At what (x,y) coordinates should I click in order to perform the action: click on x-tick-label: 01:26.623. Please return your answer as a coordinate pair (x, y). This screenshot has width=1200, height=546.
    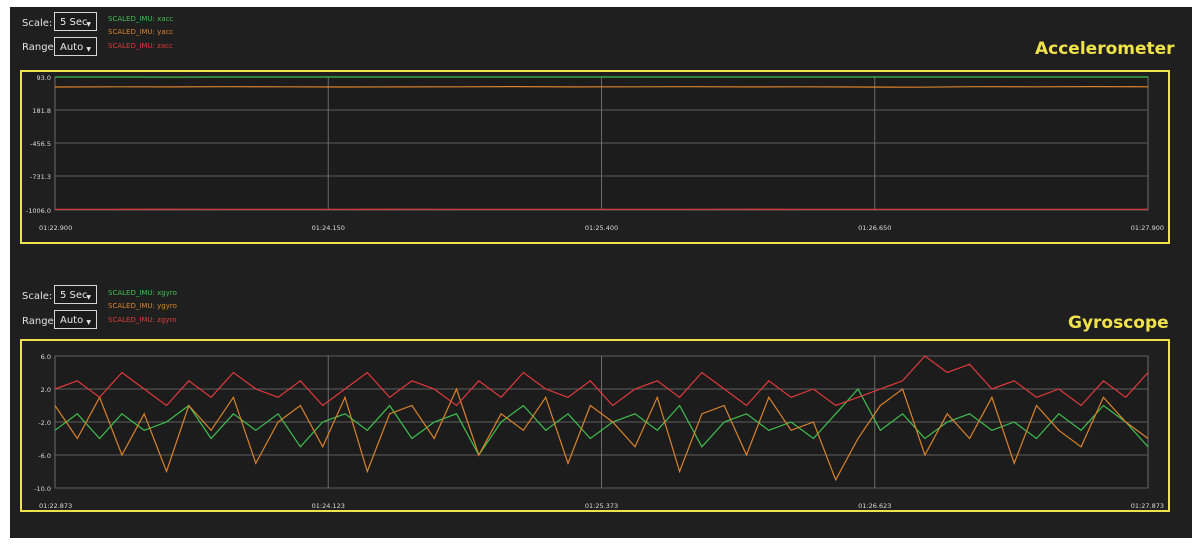
    Looking at the image, I should click on (874, 506).